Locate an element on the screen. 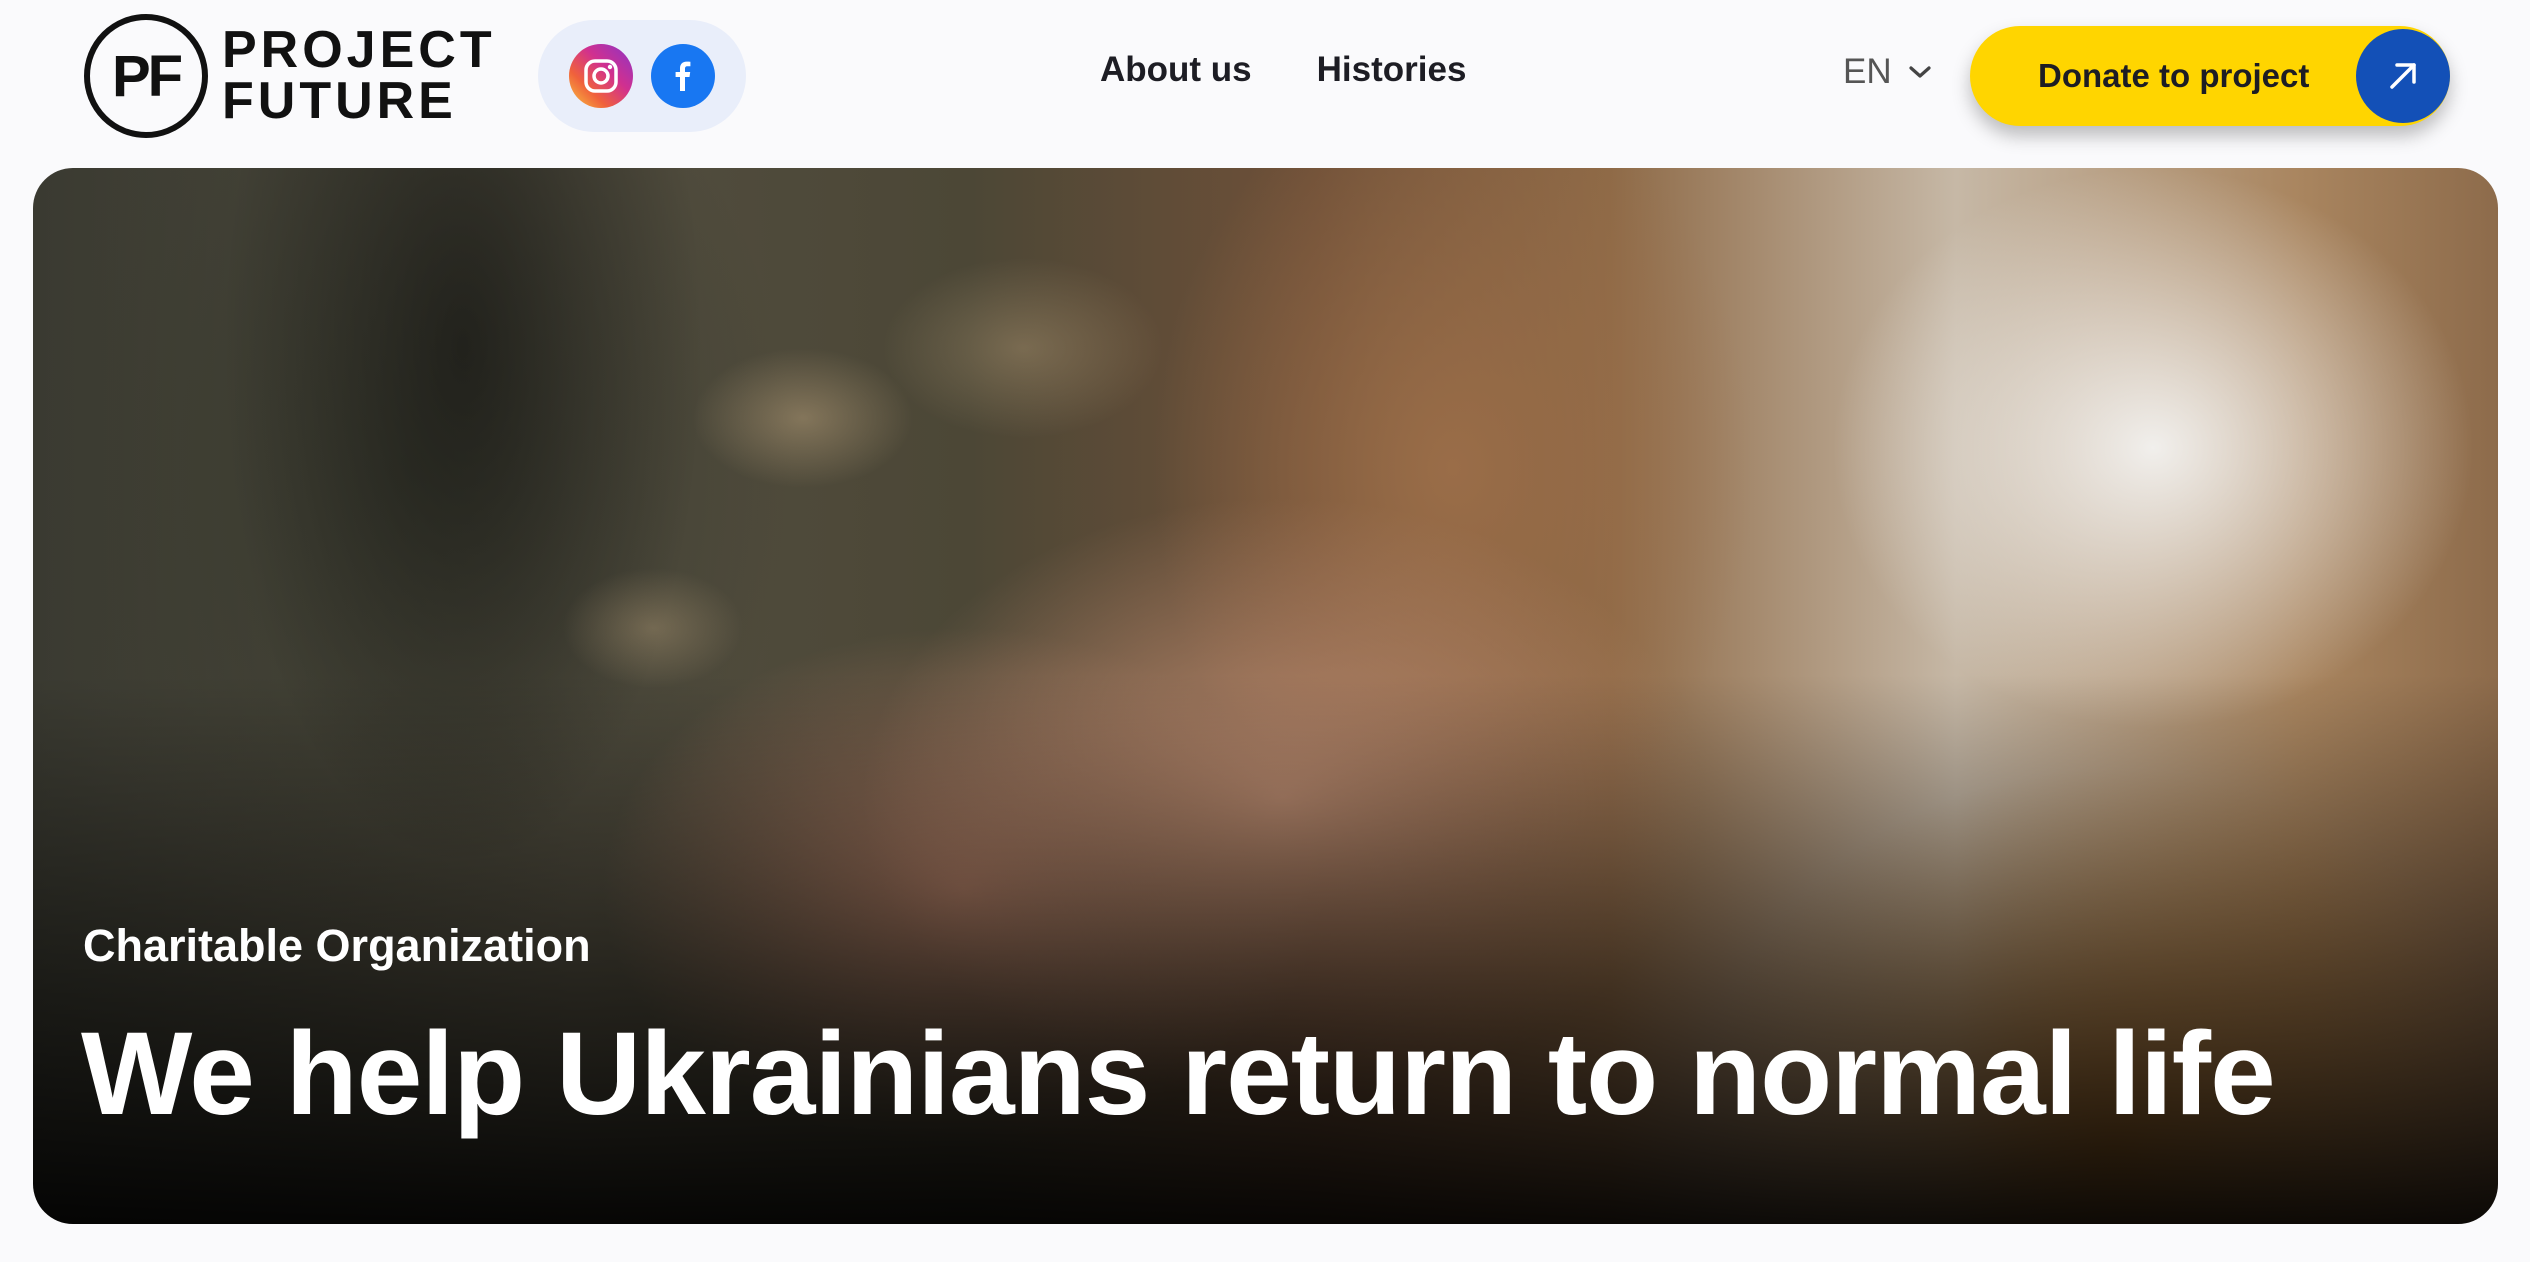  language-selector: EN is located at coordinates (1887, 72).